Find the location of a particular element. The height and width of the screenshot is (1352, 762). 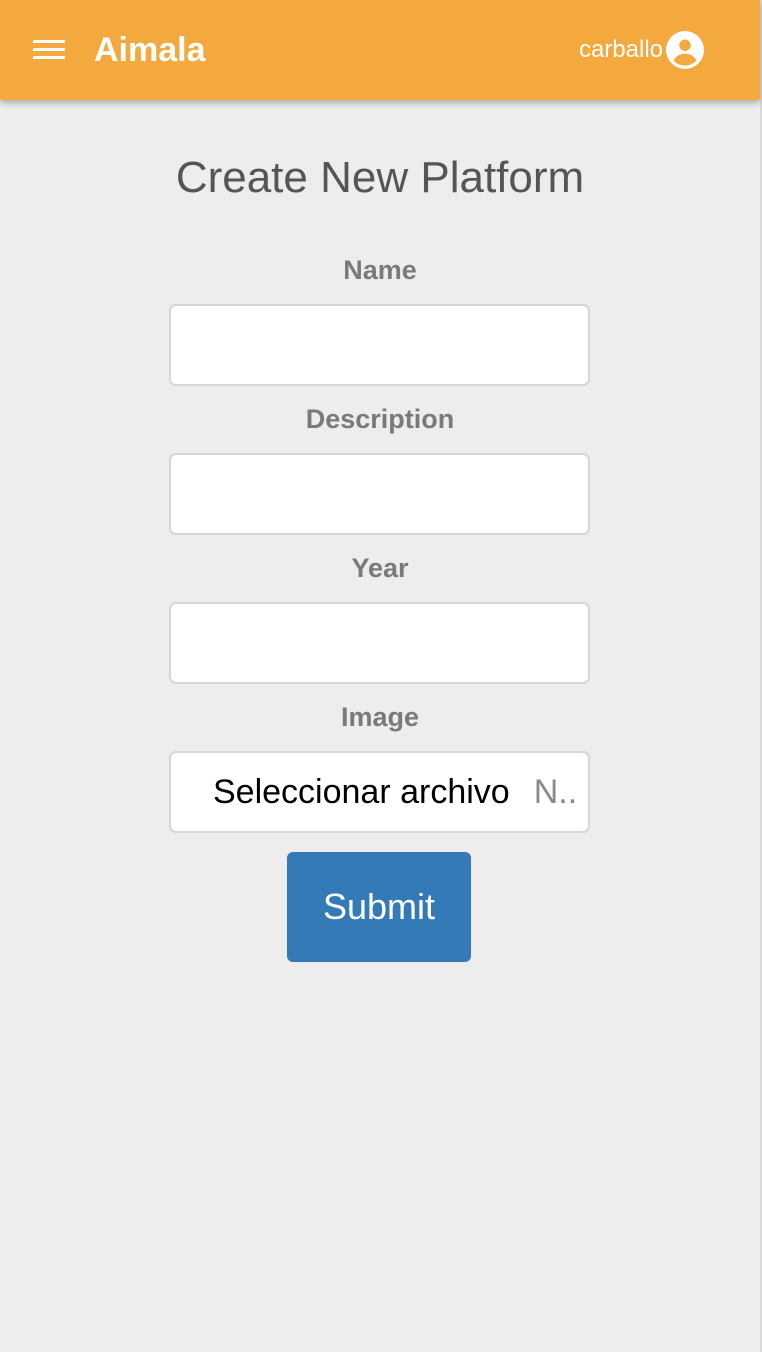

image-file-input: Seleccionar archivo N.. is located at coordinates (379, 792).